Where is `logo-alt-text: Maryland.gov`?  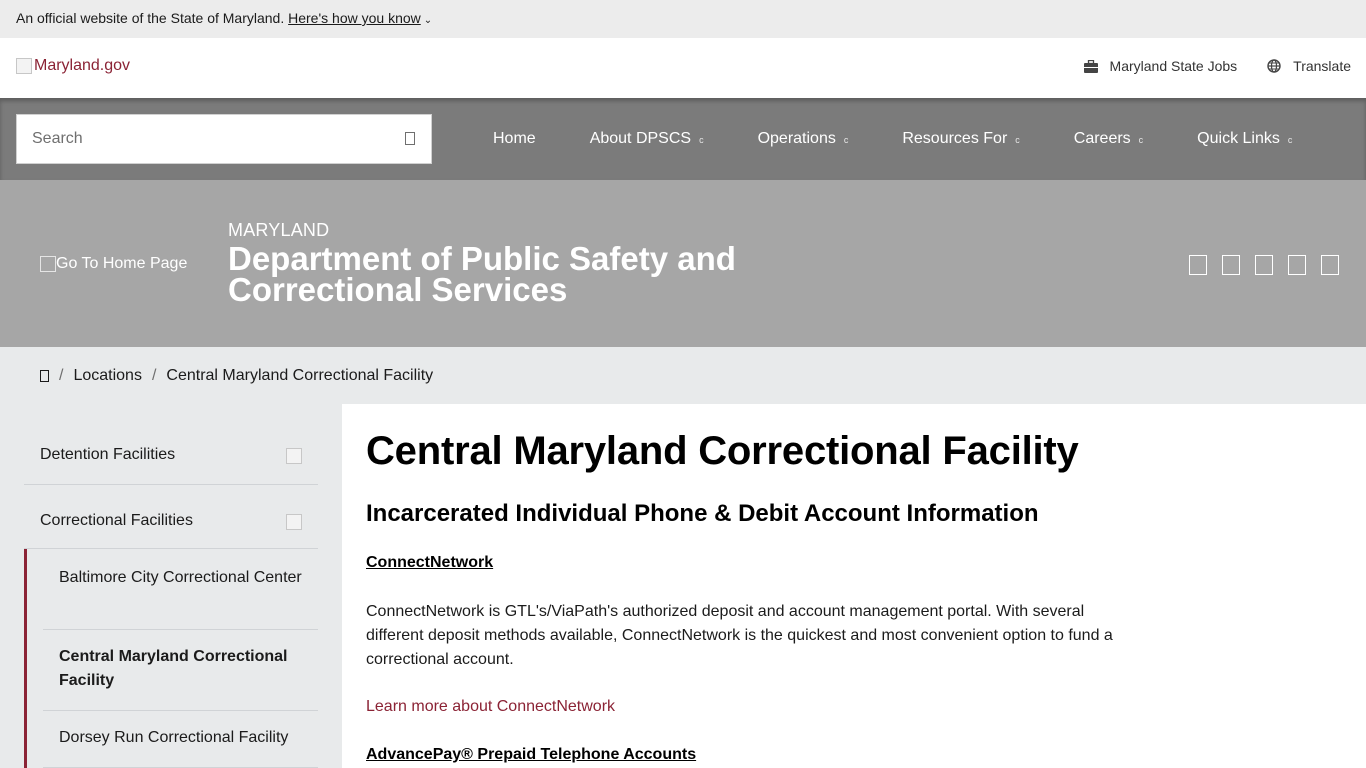
logo-alt-text: Maryland.gov is located at coordinates (82, 65).